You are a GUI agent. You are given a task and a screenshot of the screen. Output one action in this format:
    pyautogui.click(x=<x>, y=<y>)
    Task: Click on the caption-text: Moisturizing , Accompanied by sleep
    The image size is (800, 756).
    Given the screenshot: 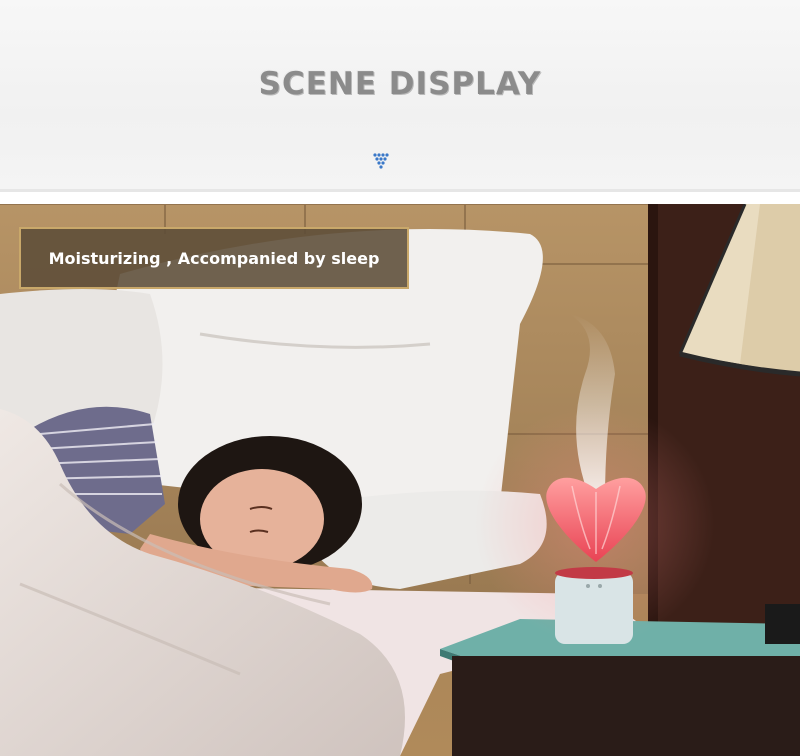 What is the action you would take?
    pyautogui.click(x=214, y=258)
    